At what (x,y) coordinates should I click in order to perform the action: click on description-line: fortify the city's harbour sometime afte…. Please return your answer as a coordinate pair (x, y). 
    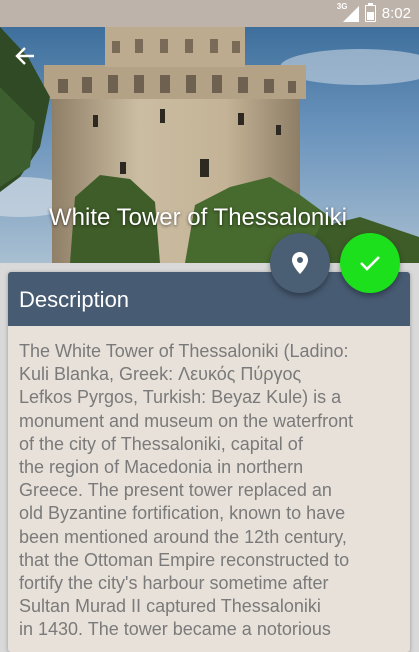
    Looking at the image, I should click on (174, 583).